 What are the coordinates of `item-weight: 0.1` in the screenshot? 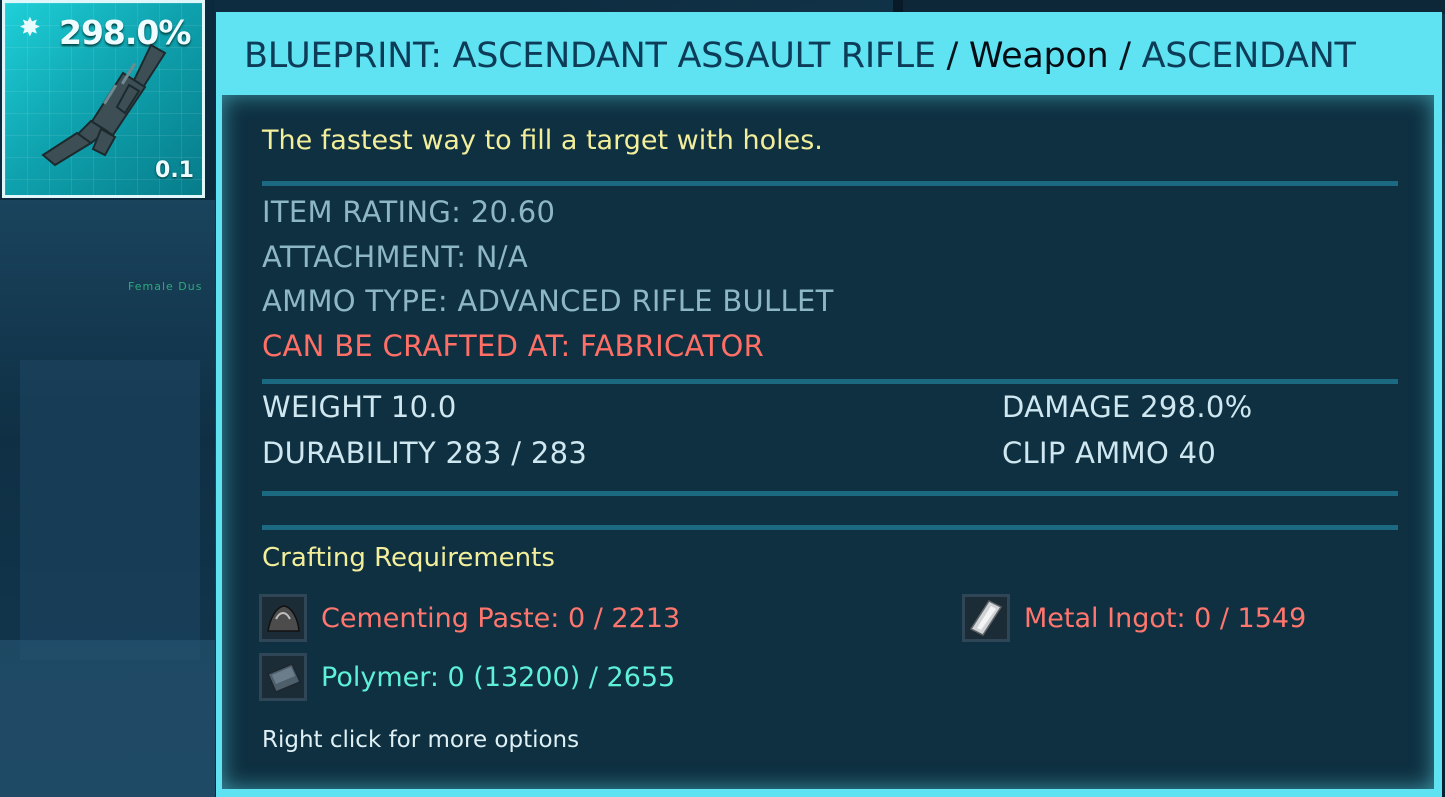 It's located at (174, 170).